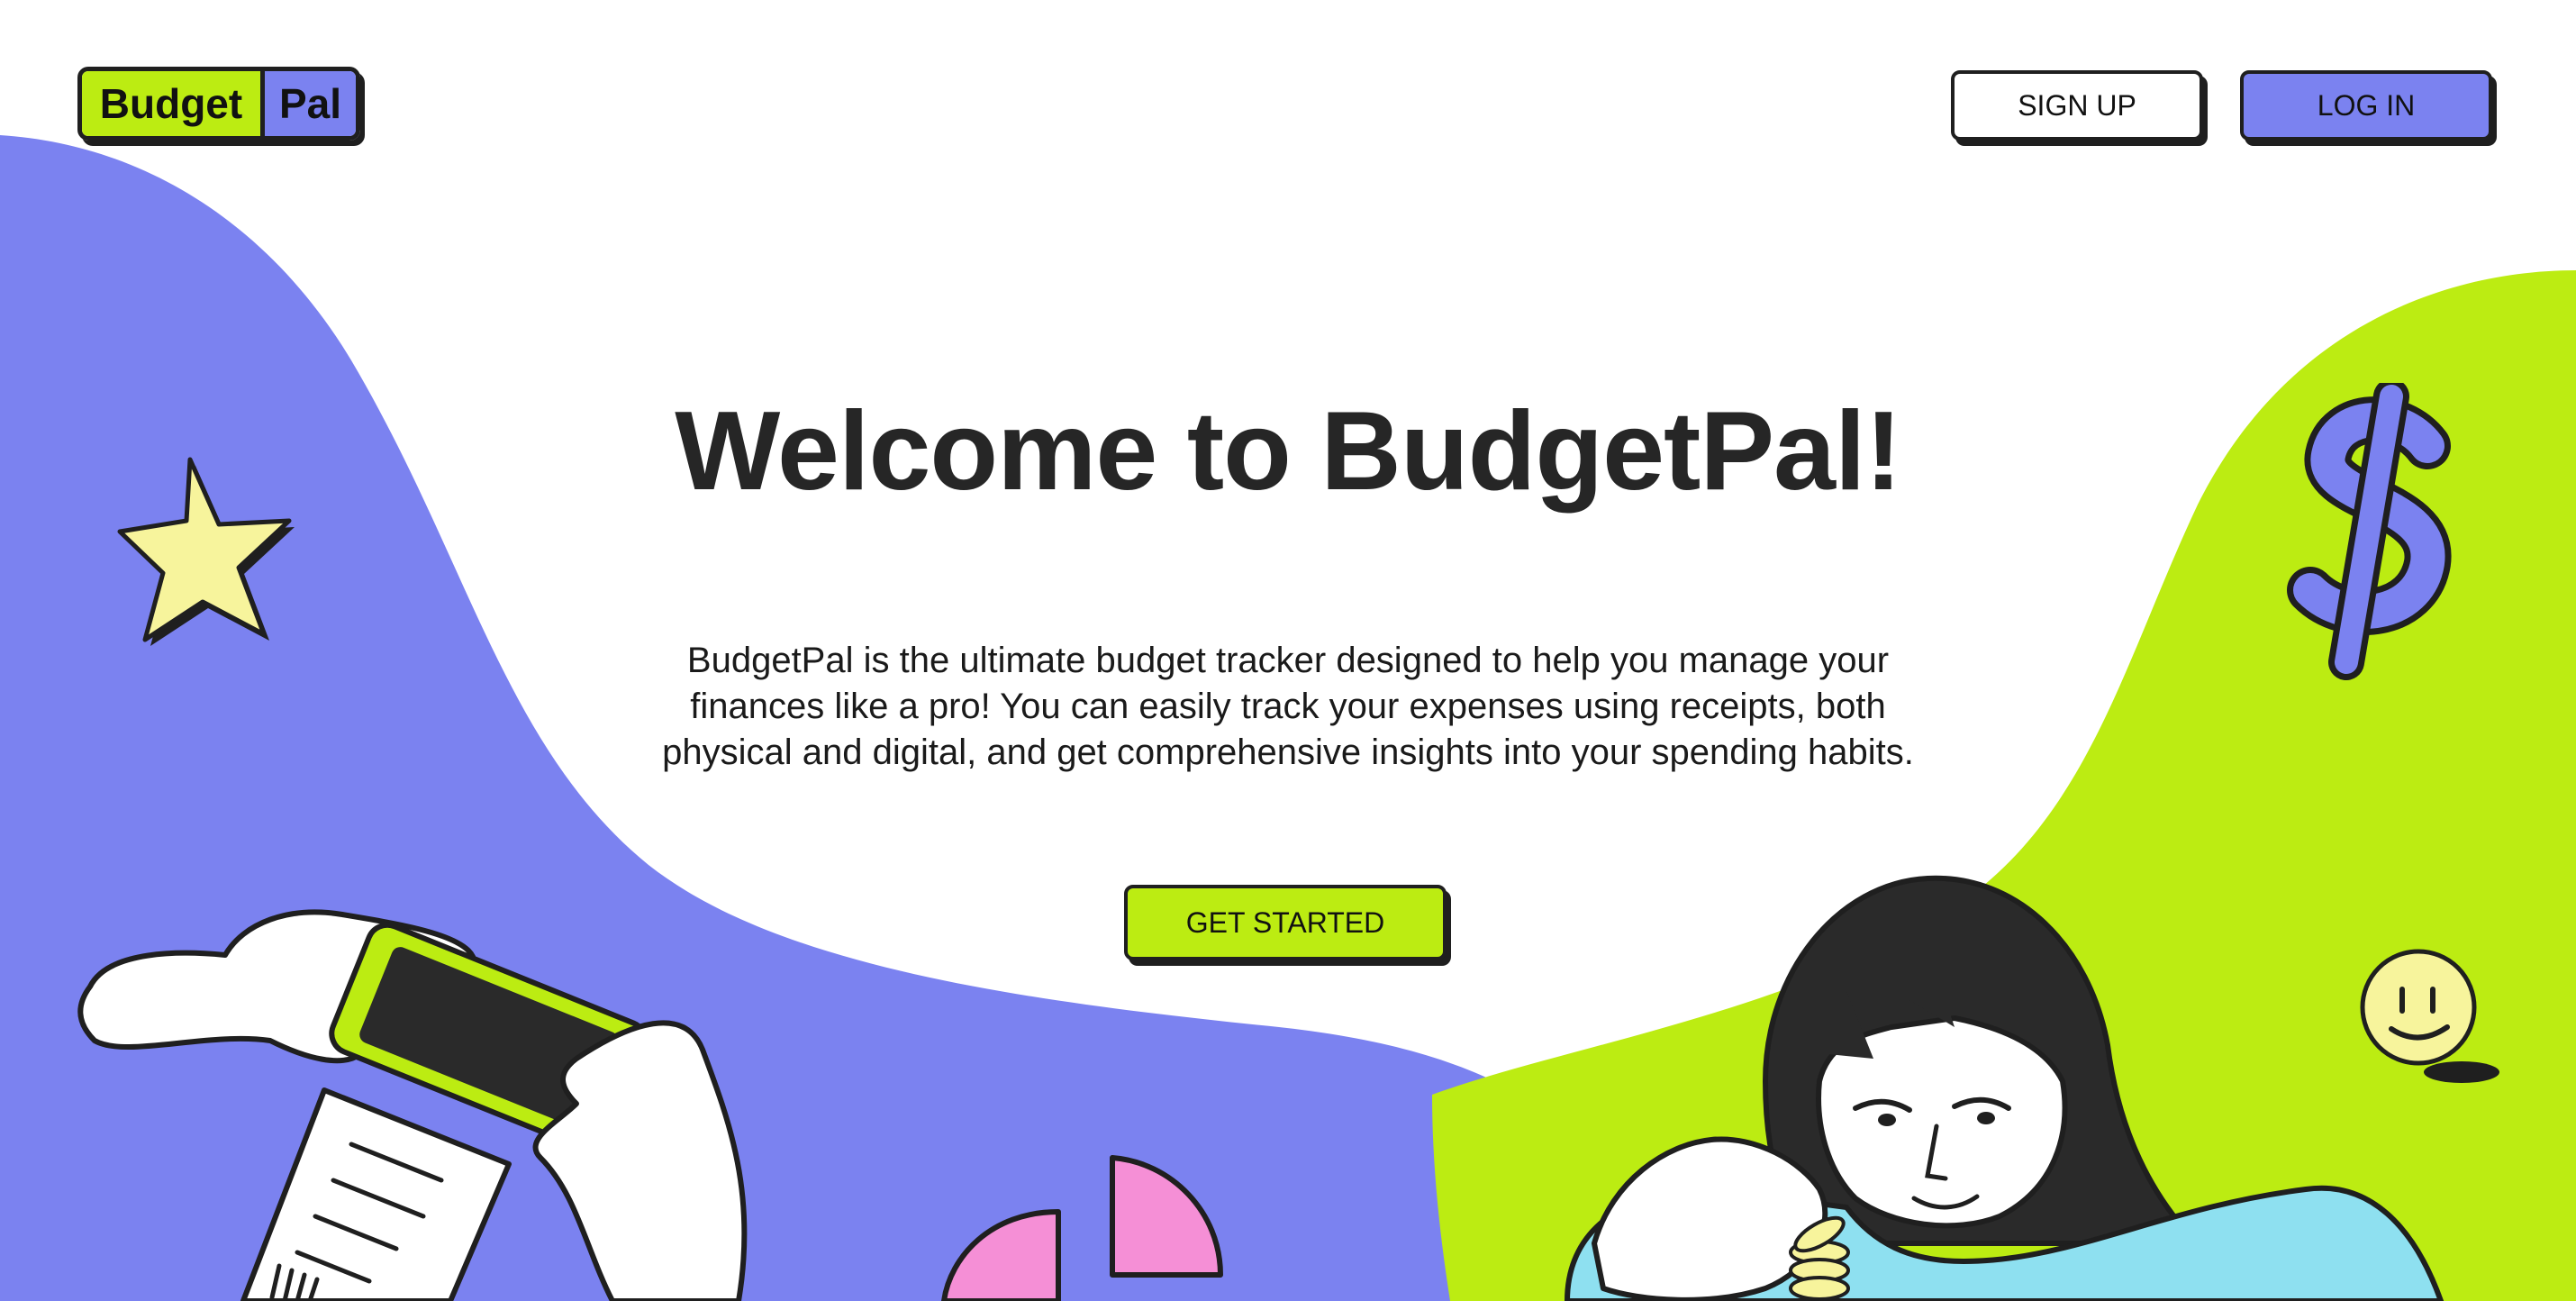 The width and height of the screenshot is (2576, 1301). What do you see at coordinates (1082, 1228) in the screenshot?
I see `pie-chart-illustration` at bounding box center [1082, 1228].